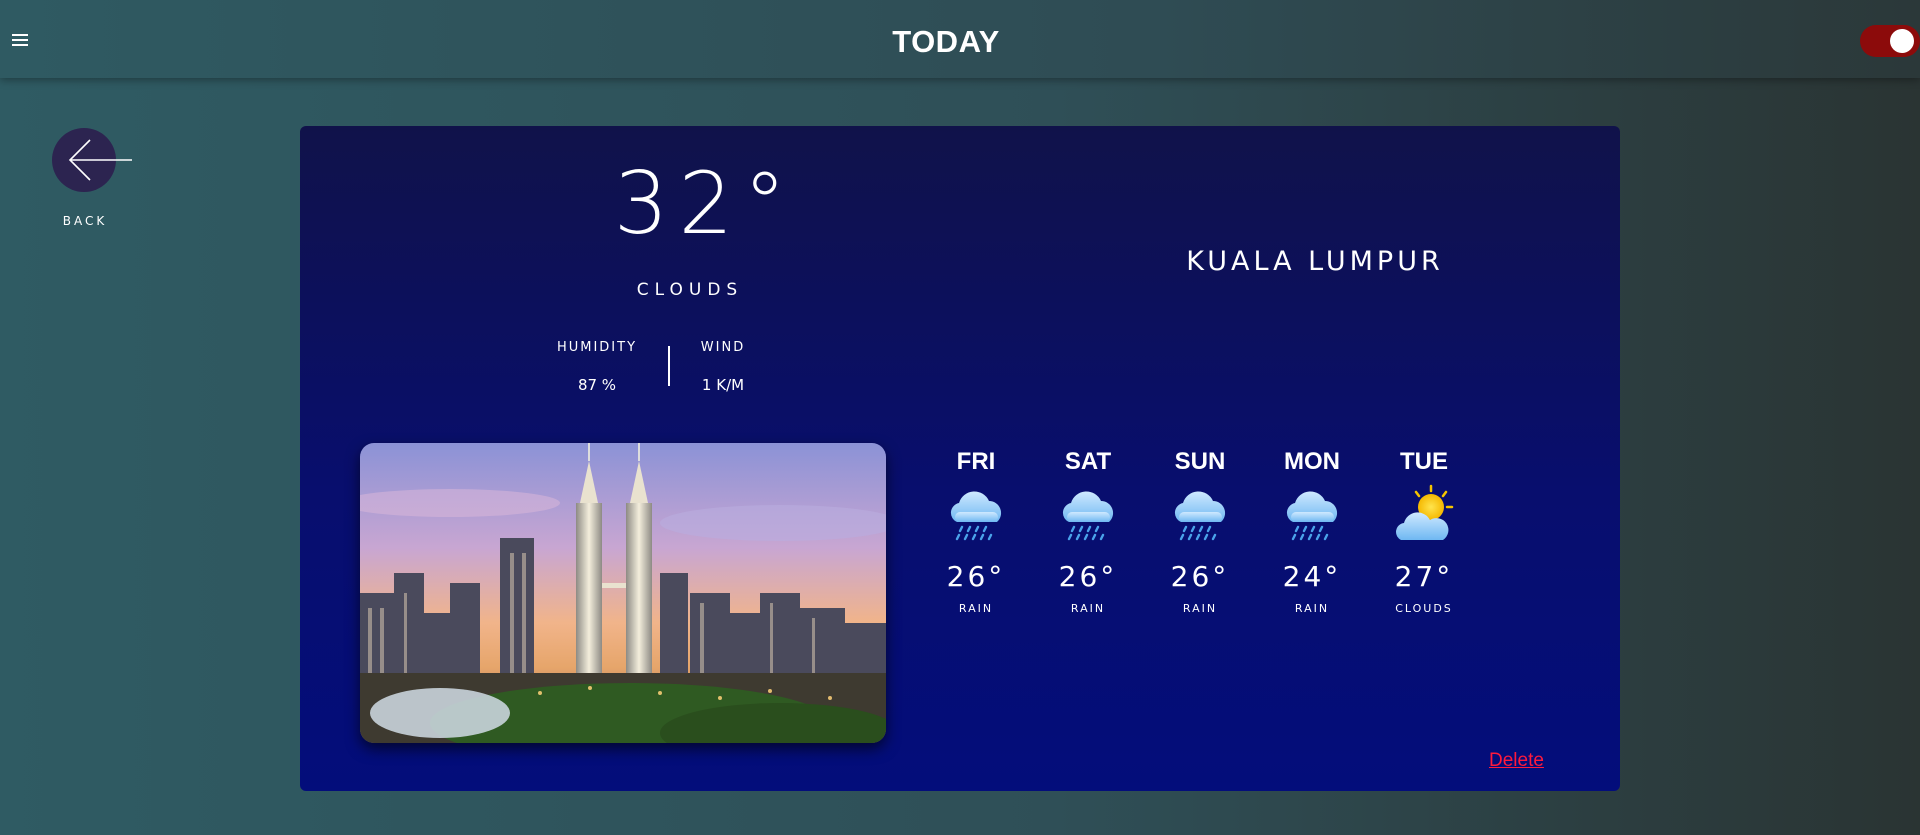 Image resolution: width=1920 pixels, height=835 pixels. Describe the element at coordinates (1312, 576) in the screenshot. I see `forecast-temperature: 24°` at that location.